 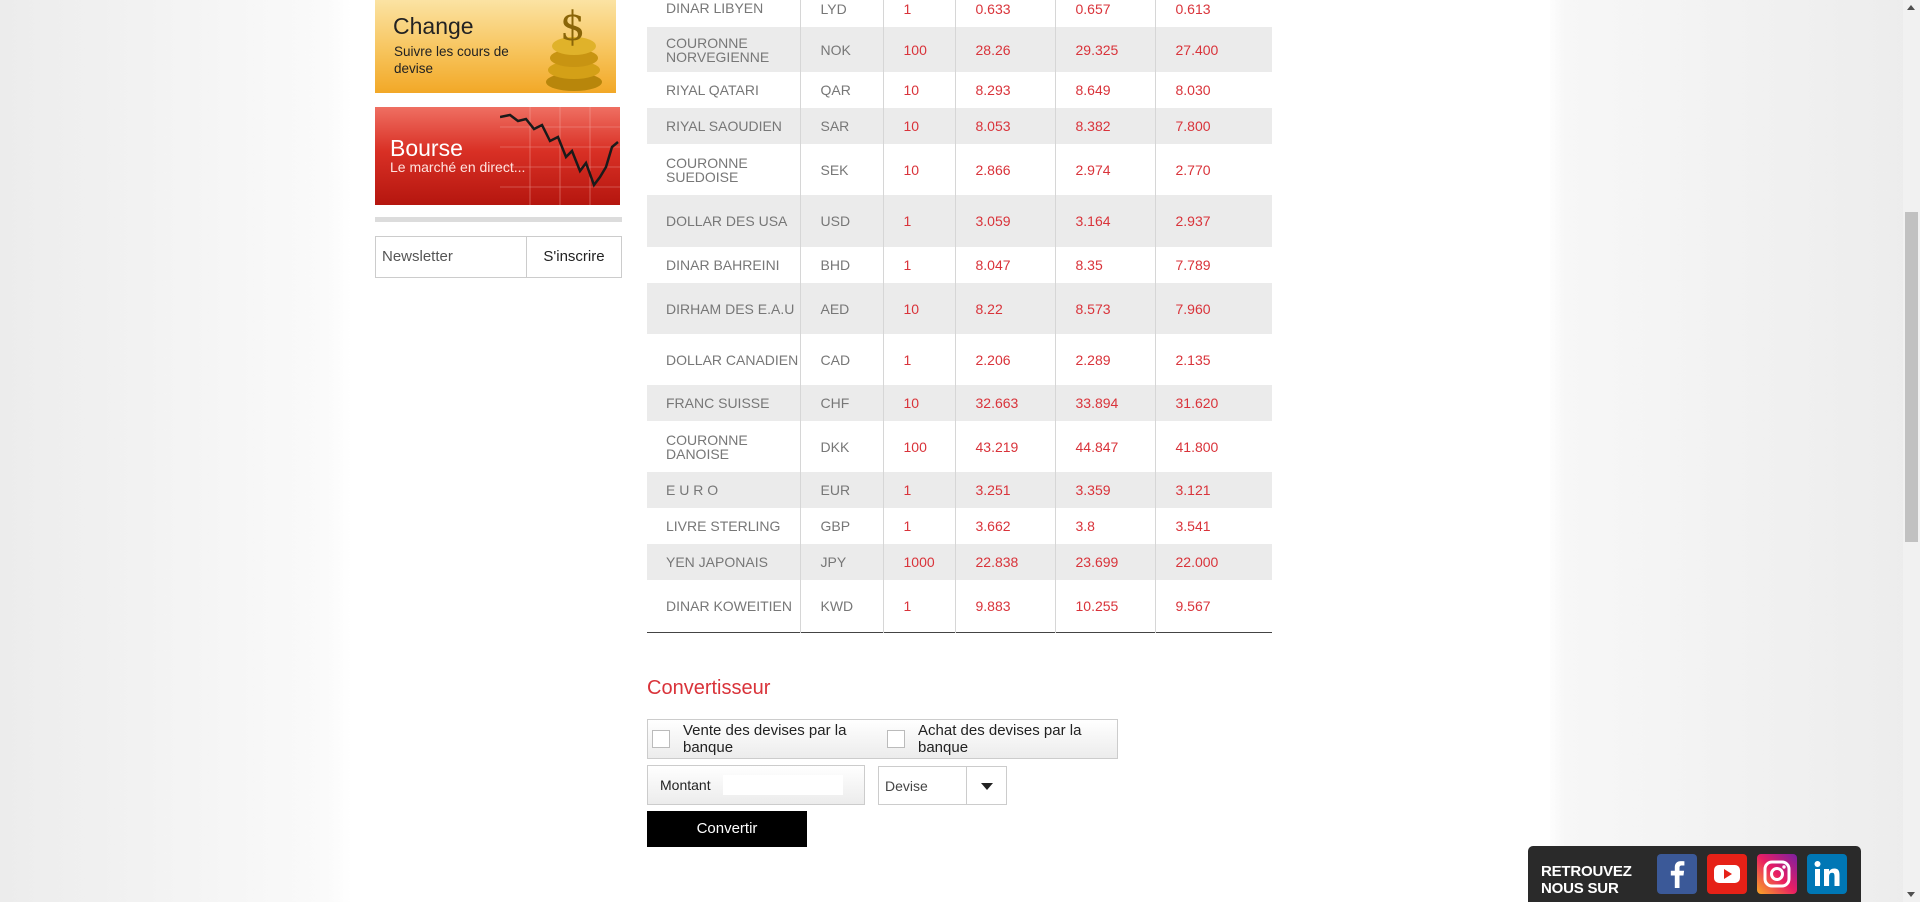 I want to click on rate-value-2: 33.894, so click(x=1105, y=403).